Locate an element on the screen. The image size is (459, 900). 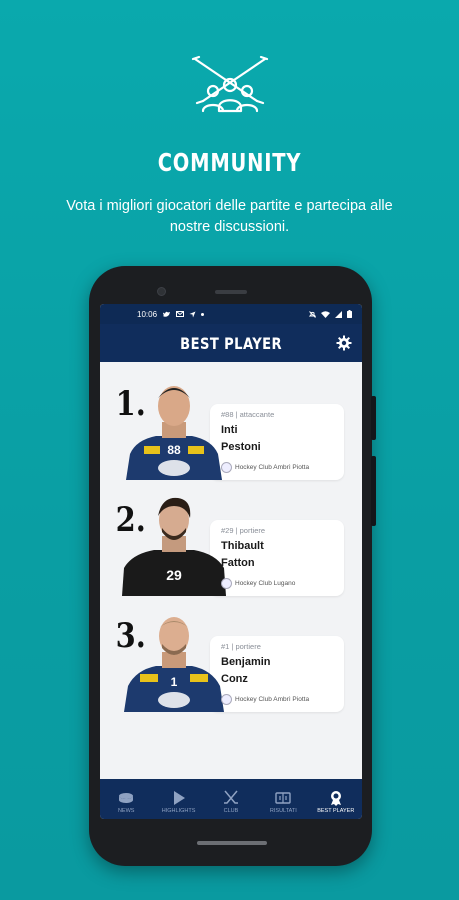
player-last-name: Conz is located at coordinates (234, 679).